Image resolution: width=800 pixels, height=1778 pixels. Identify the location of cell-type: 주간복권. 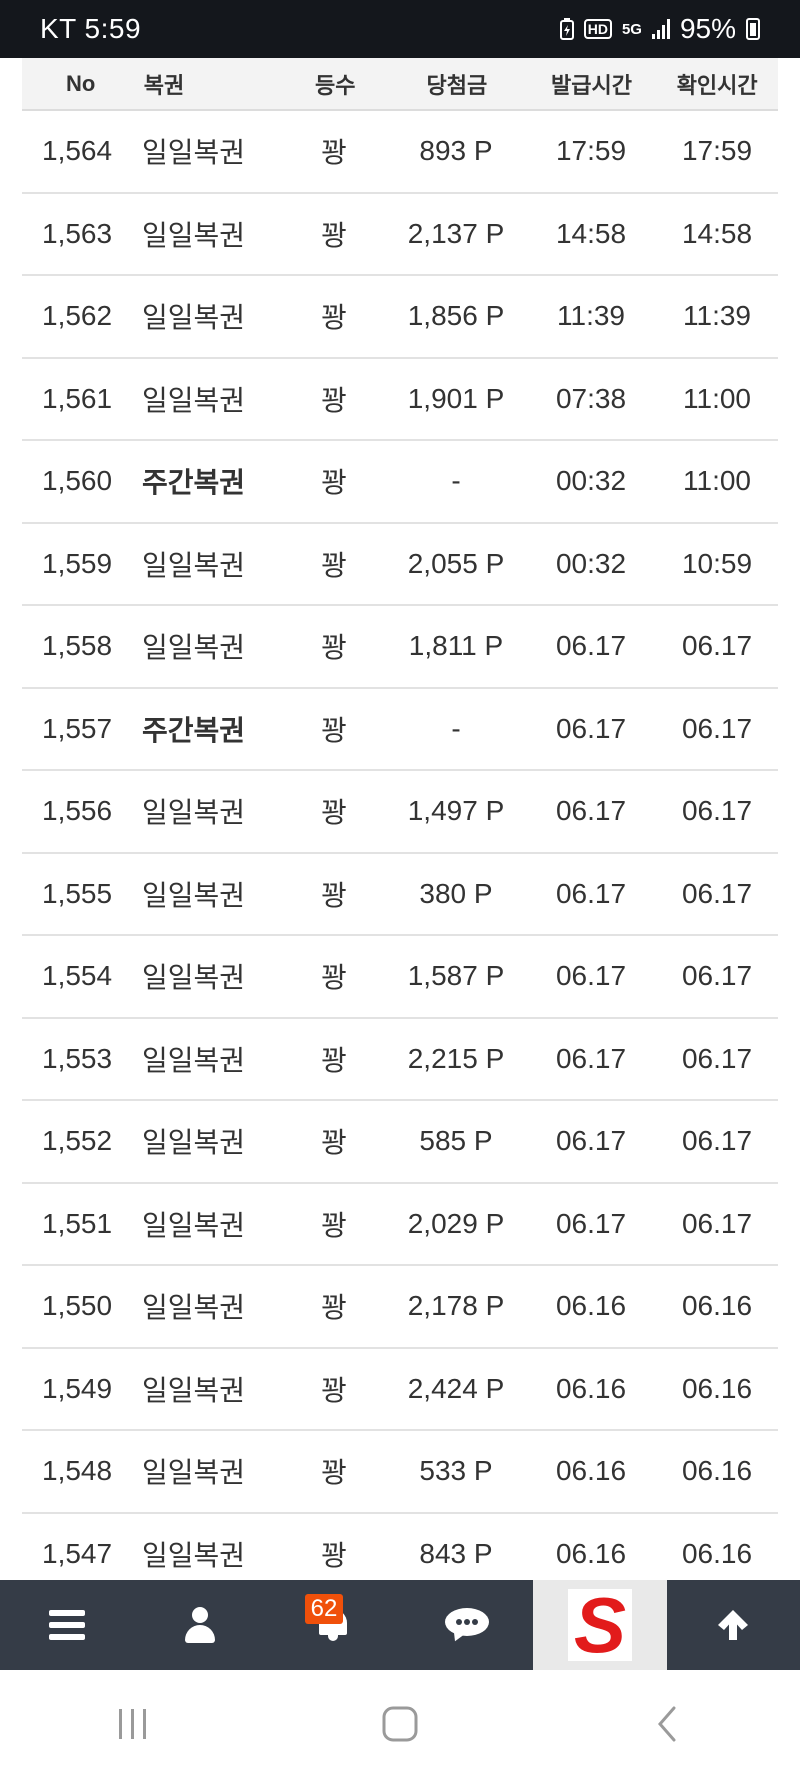
(194, 730).